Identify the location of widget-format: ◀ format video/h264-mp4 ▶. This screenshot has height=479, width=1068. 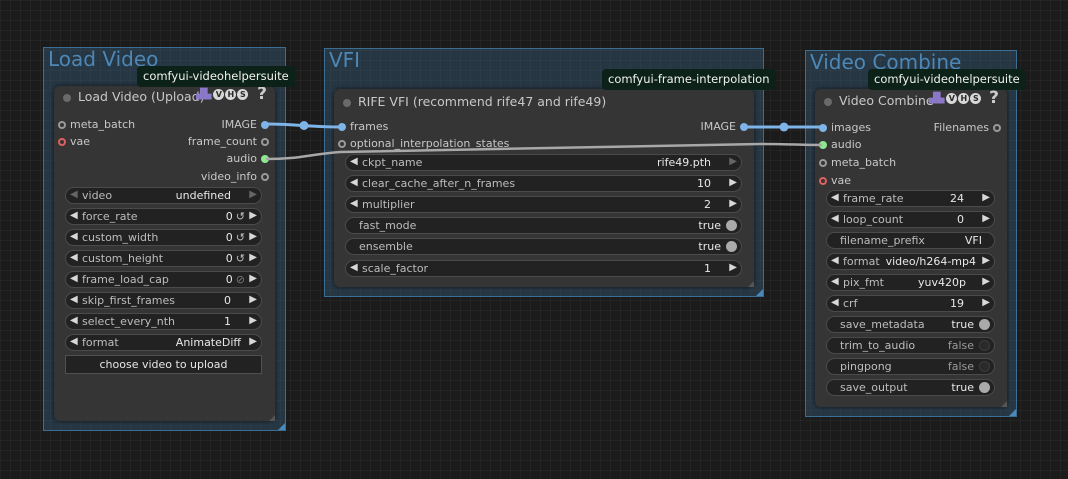
(910, 261).